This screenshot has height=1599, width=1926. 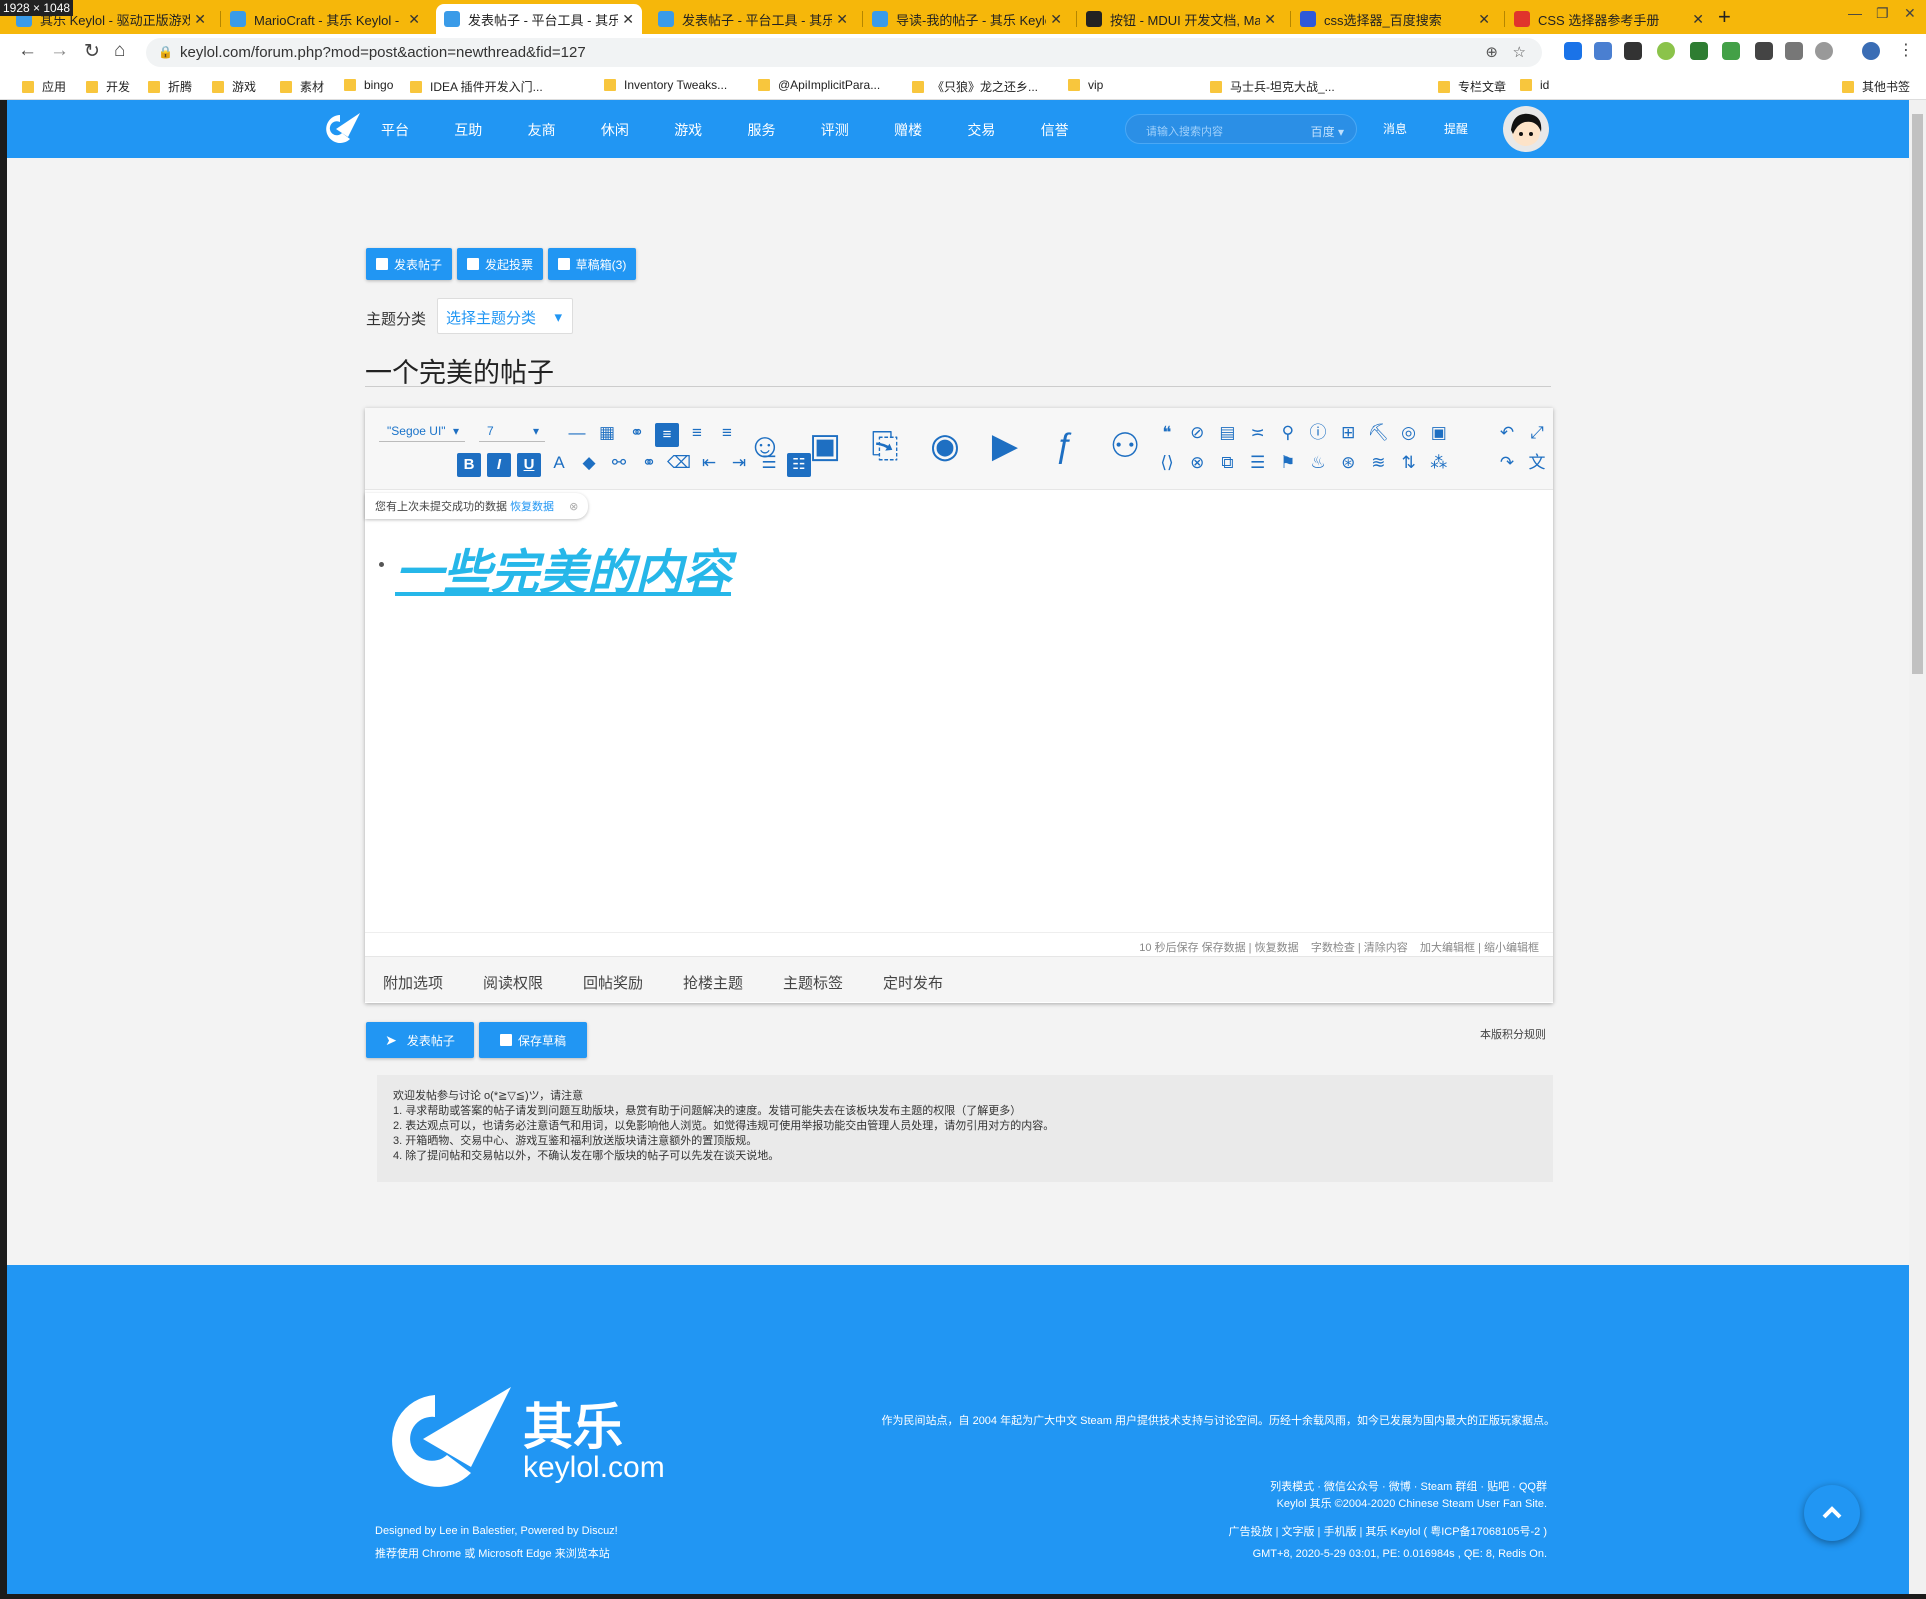 What do you see at coordinates (1288, 463) in the screenshot?
I see `pin-icon: ⚑` at bounding box center [1288, 463].